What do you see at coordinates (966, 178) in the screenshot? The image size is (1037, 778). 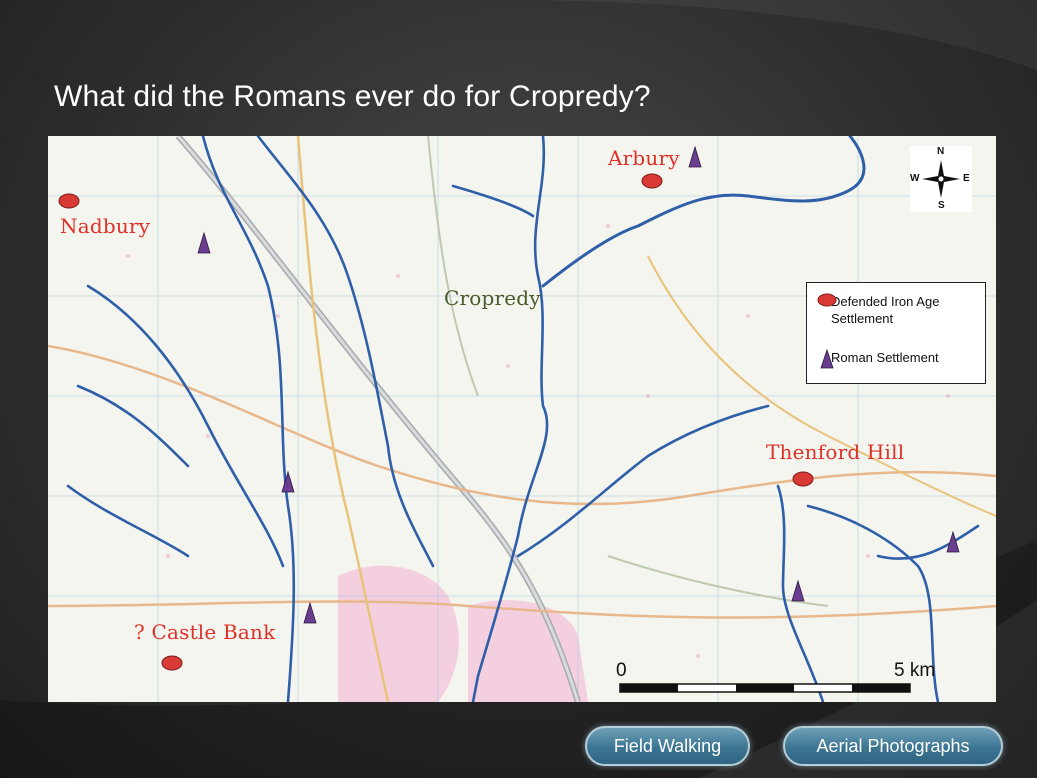 I see `compass-e: E` at bounding box center [966, 178].